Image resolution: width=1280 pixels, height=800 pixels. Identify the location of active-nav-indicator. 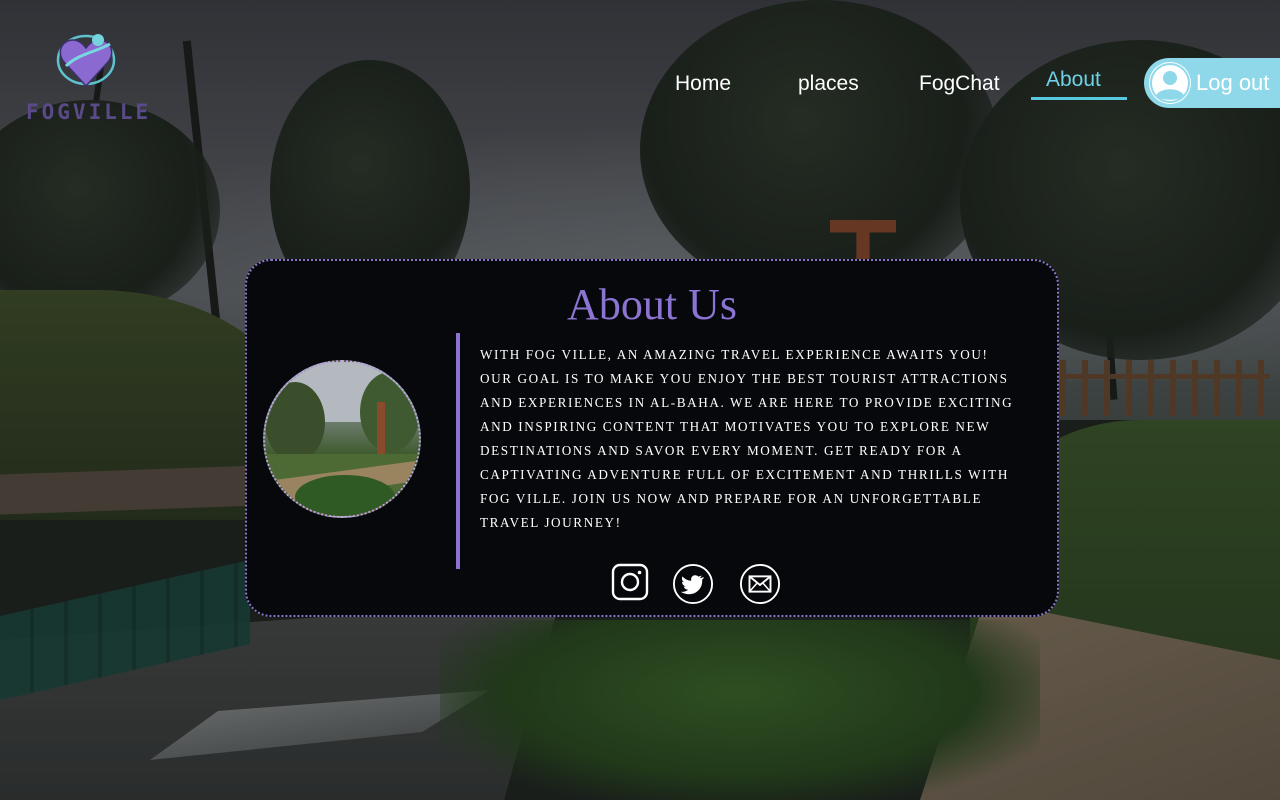
(1079, 98).